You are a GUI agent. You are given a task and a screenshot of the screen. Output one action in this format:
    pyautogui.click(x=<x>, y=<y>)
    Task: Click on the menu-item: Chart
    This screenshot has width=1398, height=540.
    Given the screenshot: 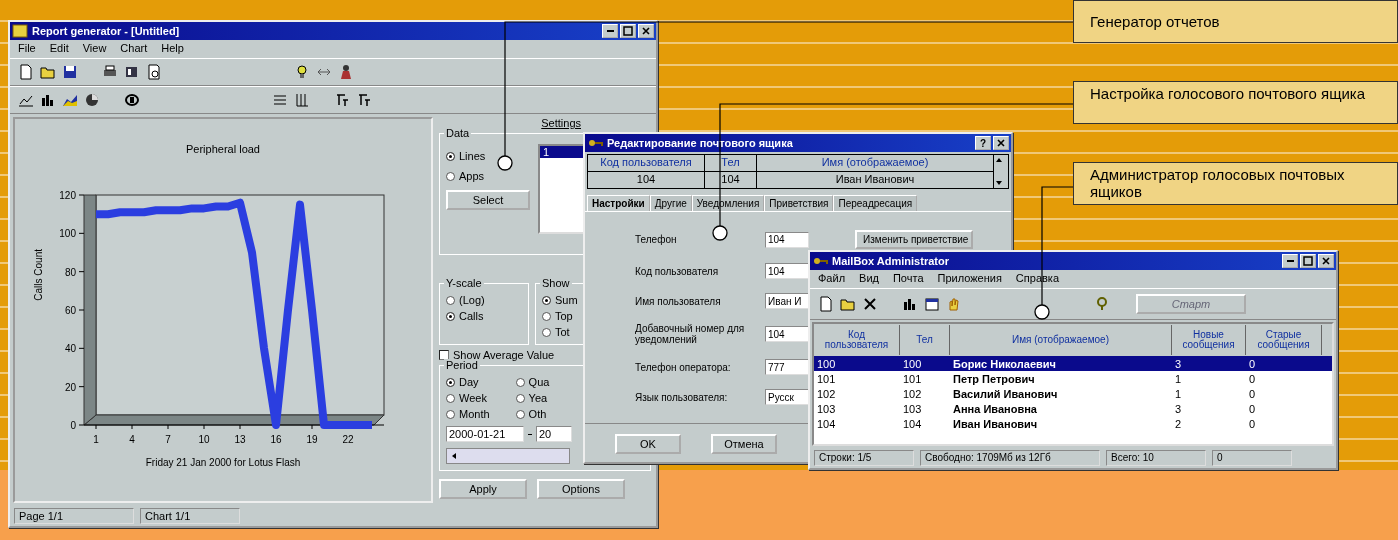 What is the action you would take?
    pyautogui.click(x=134, y=49)
    